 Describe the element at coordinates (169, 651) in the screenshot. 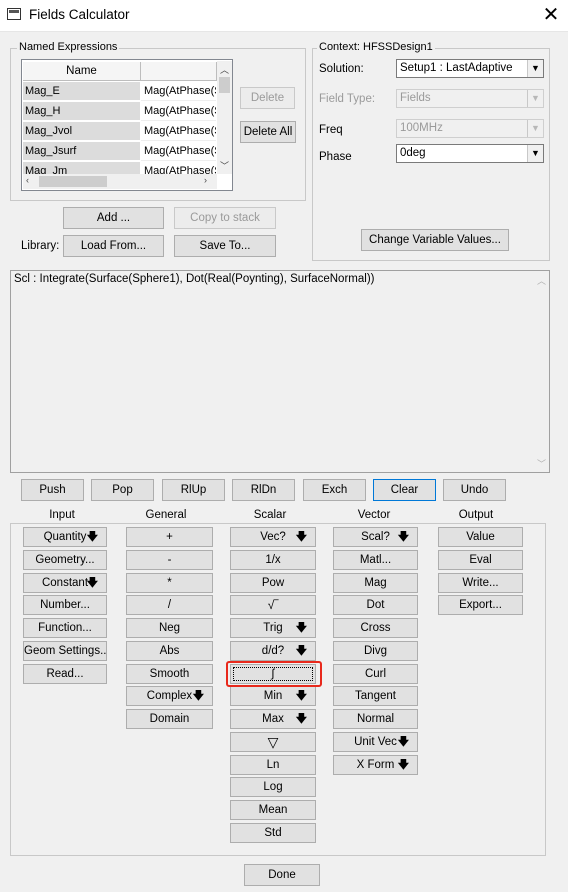

I see `abs-button: Abs` at that location.